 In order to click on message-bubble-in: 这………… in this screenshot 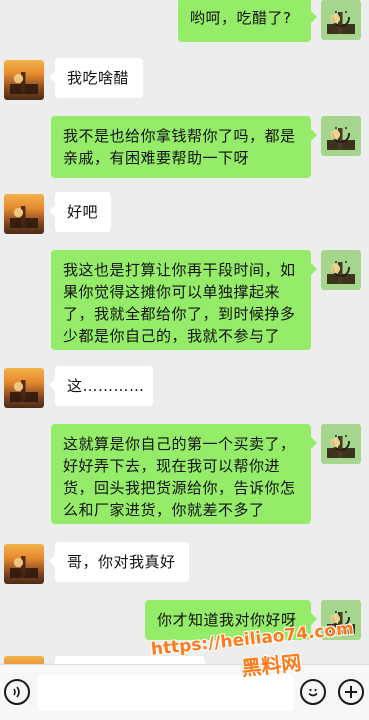, I will do `click(101, 386)`.